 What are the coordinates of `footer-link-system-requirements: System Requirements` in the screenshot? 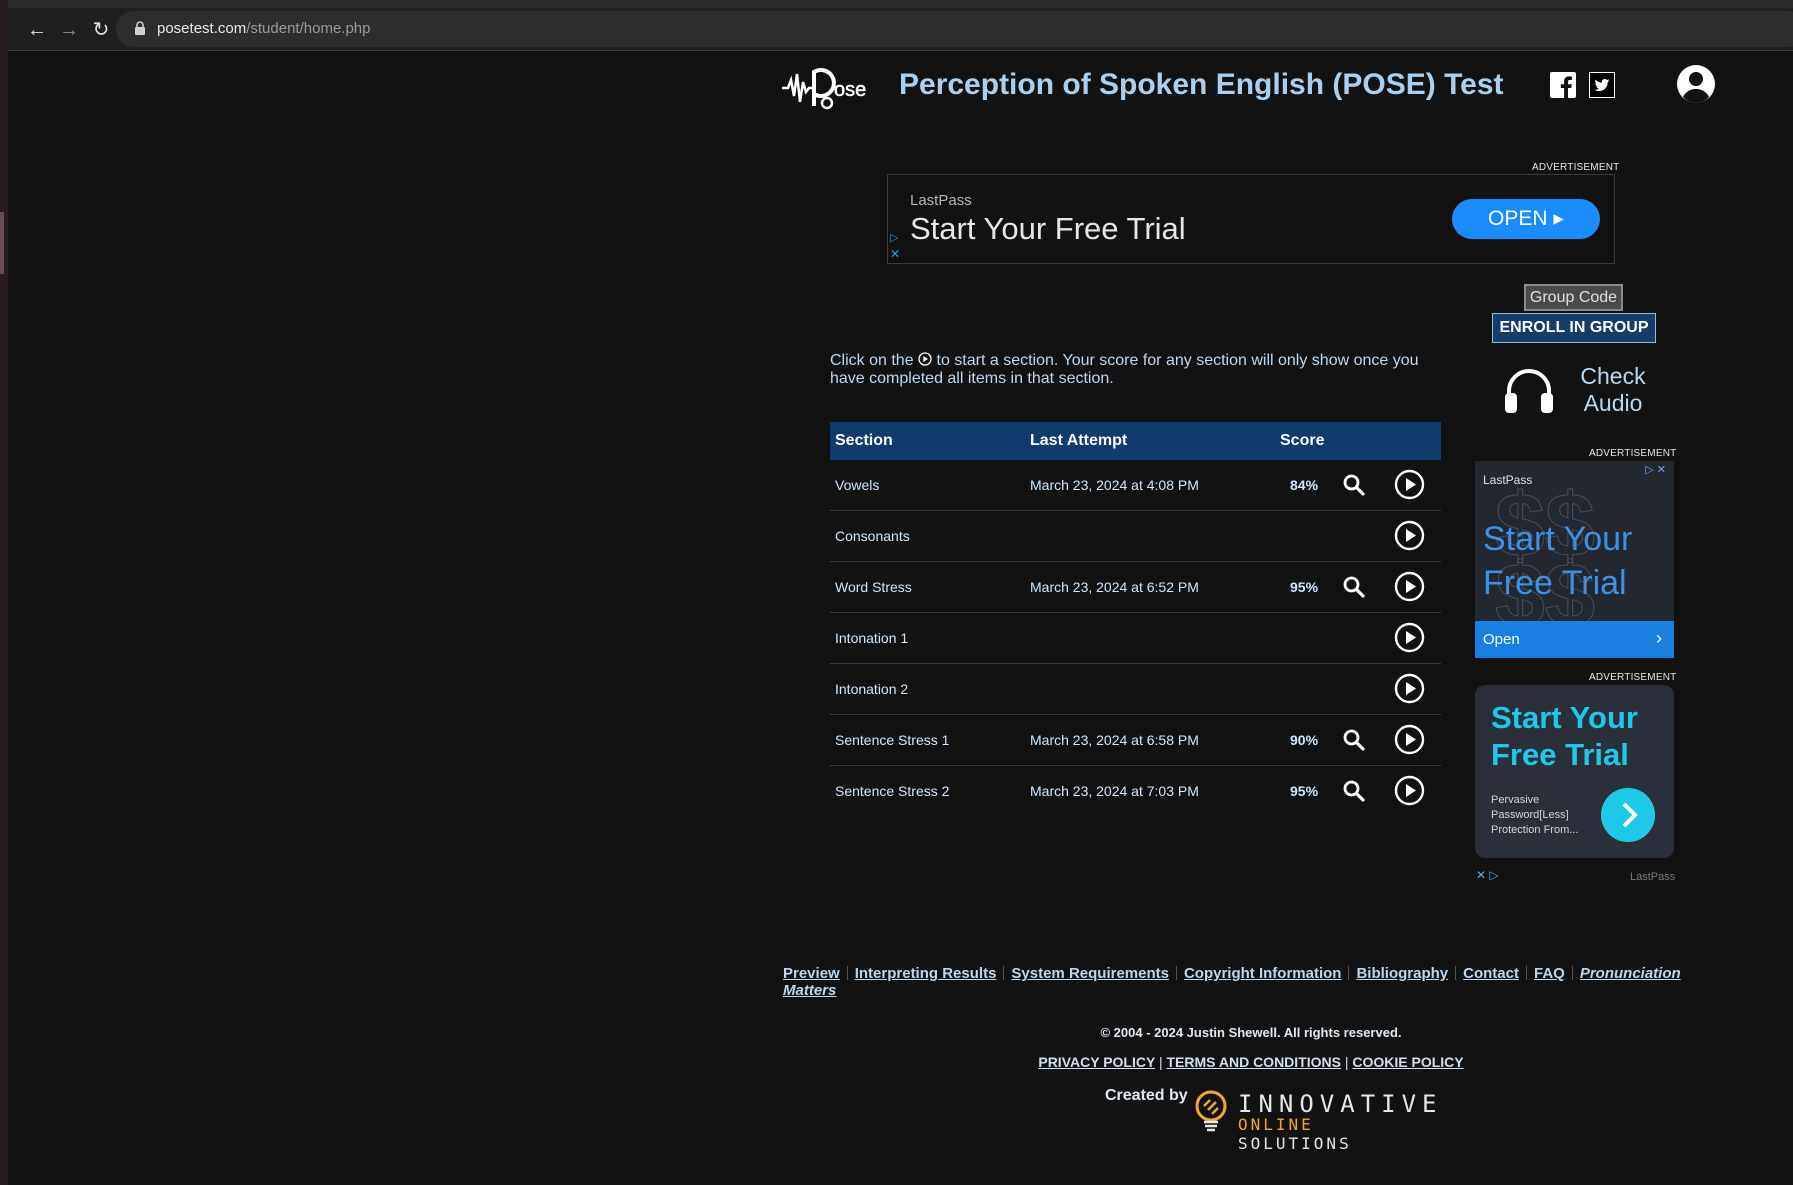 It's located at (1090, 973).